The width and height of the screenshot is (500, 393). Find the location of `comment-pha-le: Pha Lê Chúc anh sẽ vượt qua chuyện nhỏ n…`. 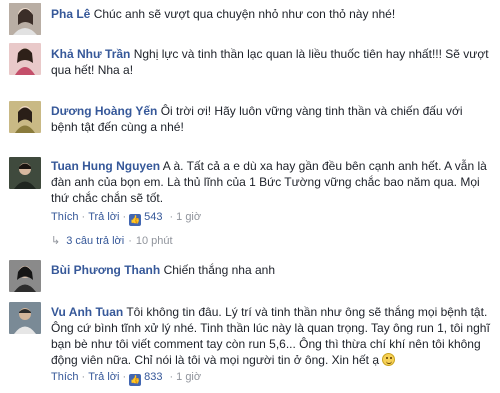

comment-pha-le: Pha Lê Chúc anh sẽ vượt qua chuyện nhỏ n… is located at coordinates (250, 18).